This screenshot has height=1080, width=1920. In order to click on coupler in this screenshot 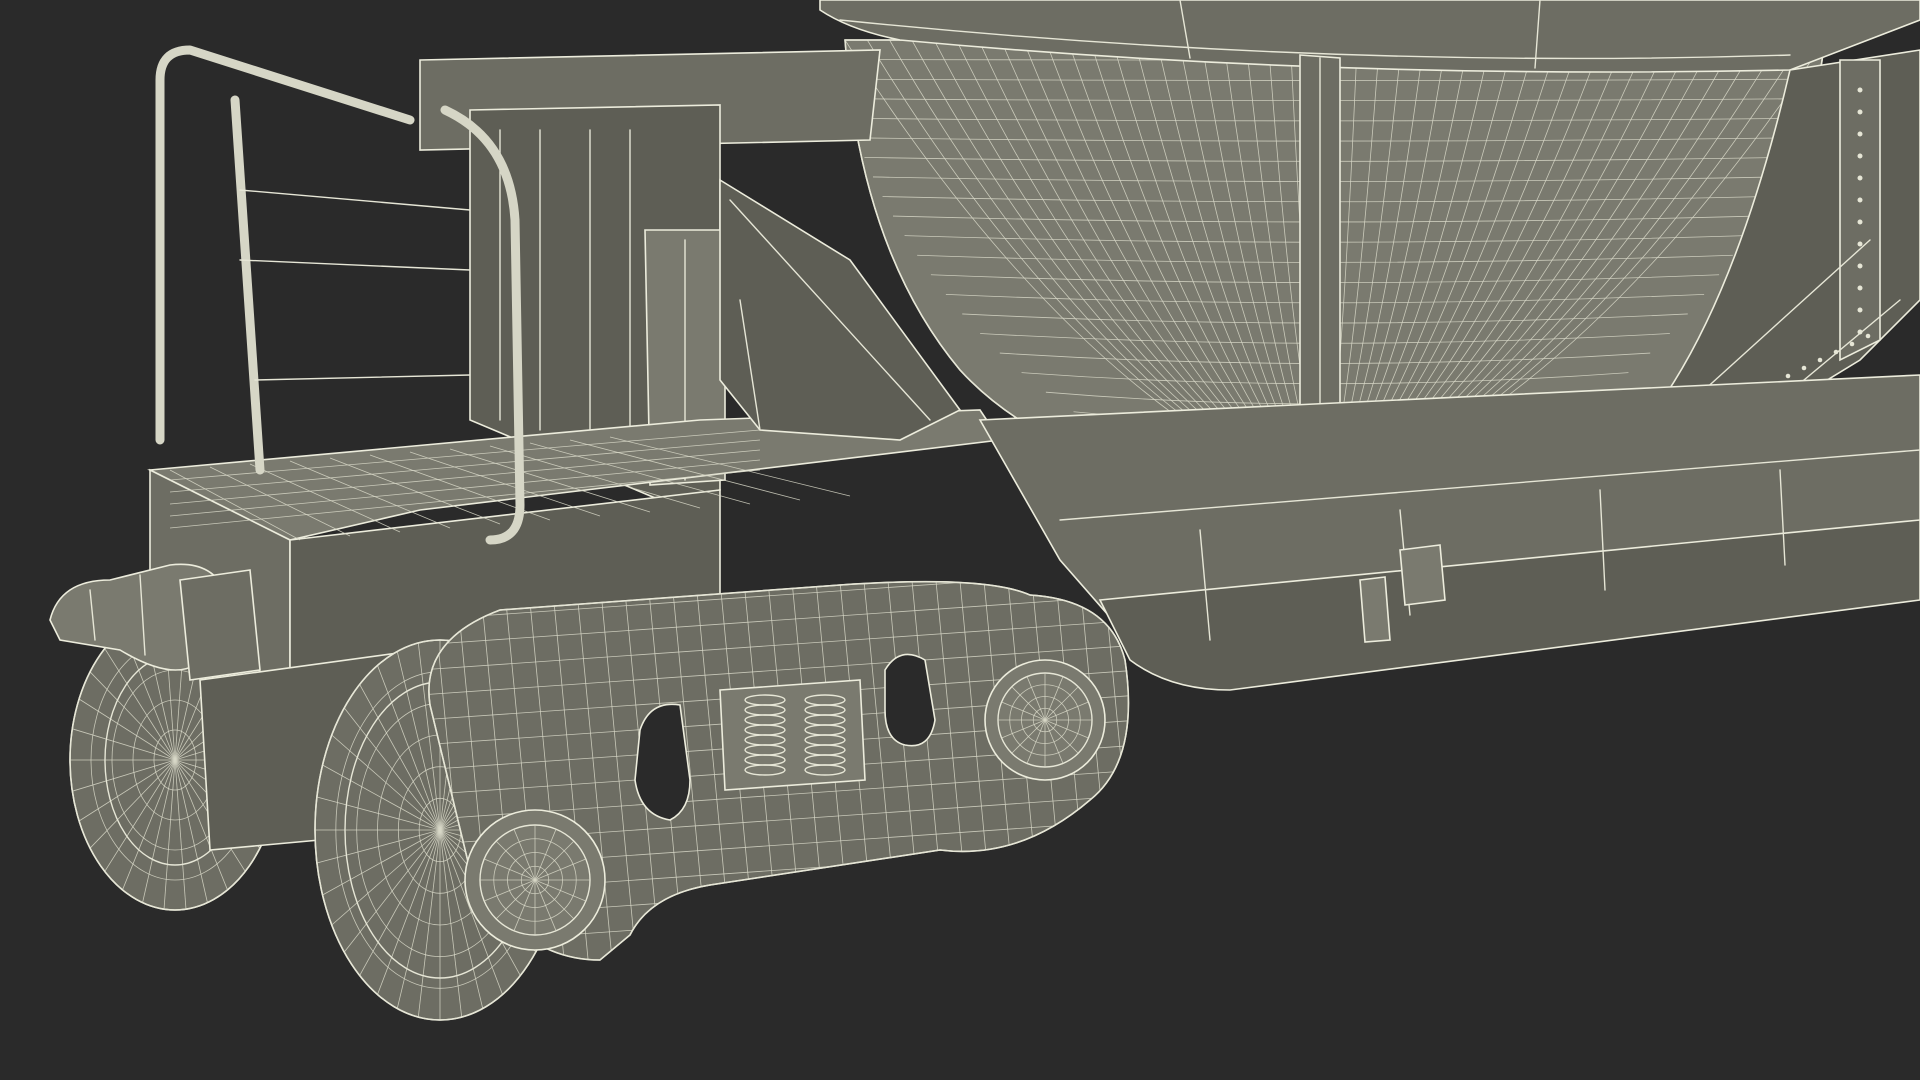, I will do `click(155, 622)`.